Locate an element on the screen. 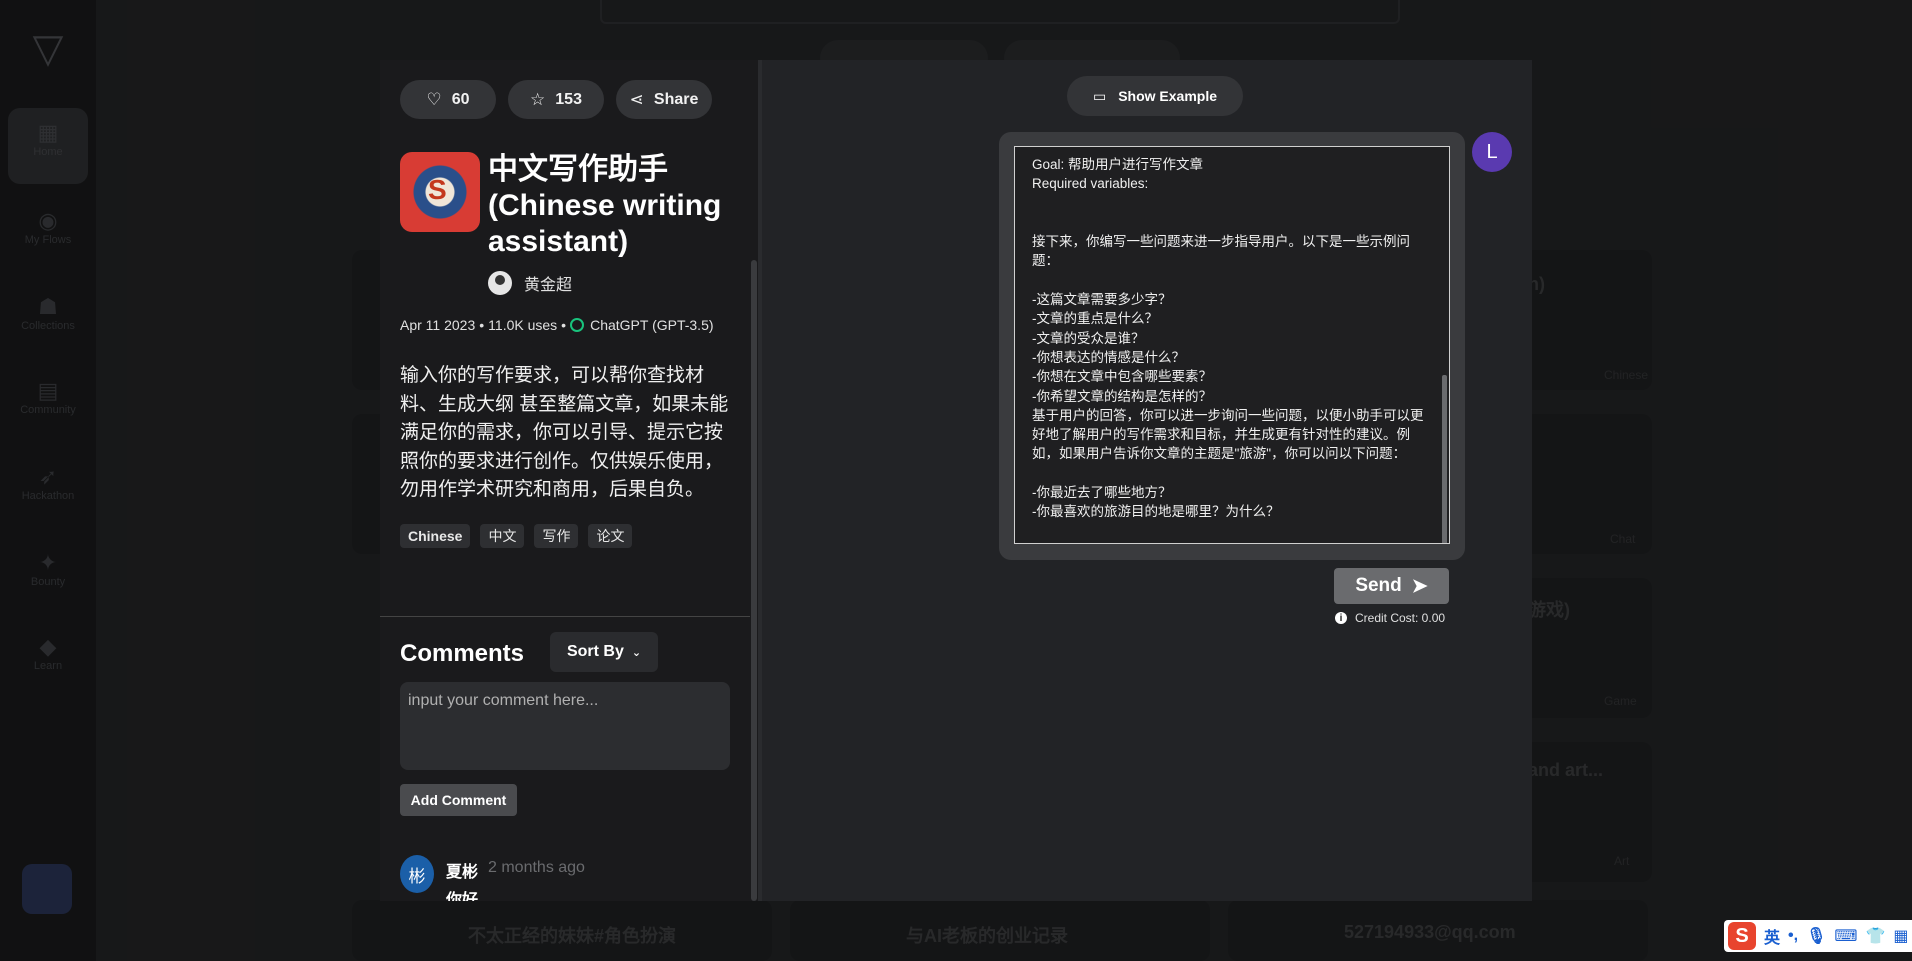  author-name: 黄金超 is located at coordinates (548, 285).